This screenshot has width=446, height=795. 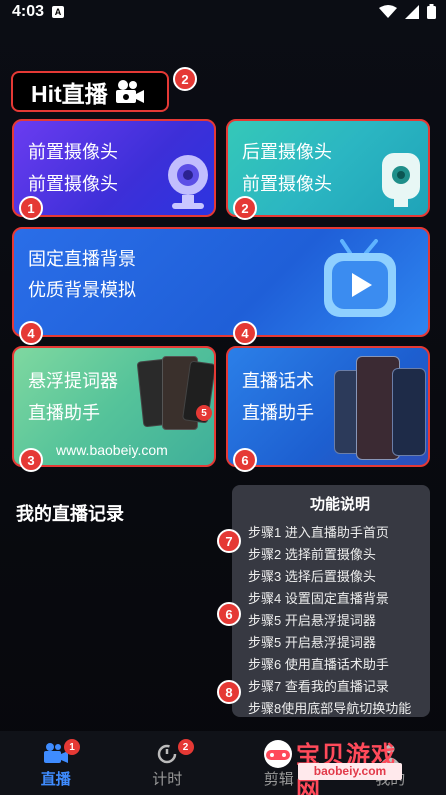 I want to click on back-camera-title: 后置摄像头, so click(x=287, y=152).